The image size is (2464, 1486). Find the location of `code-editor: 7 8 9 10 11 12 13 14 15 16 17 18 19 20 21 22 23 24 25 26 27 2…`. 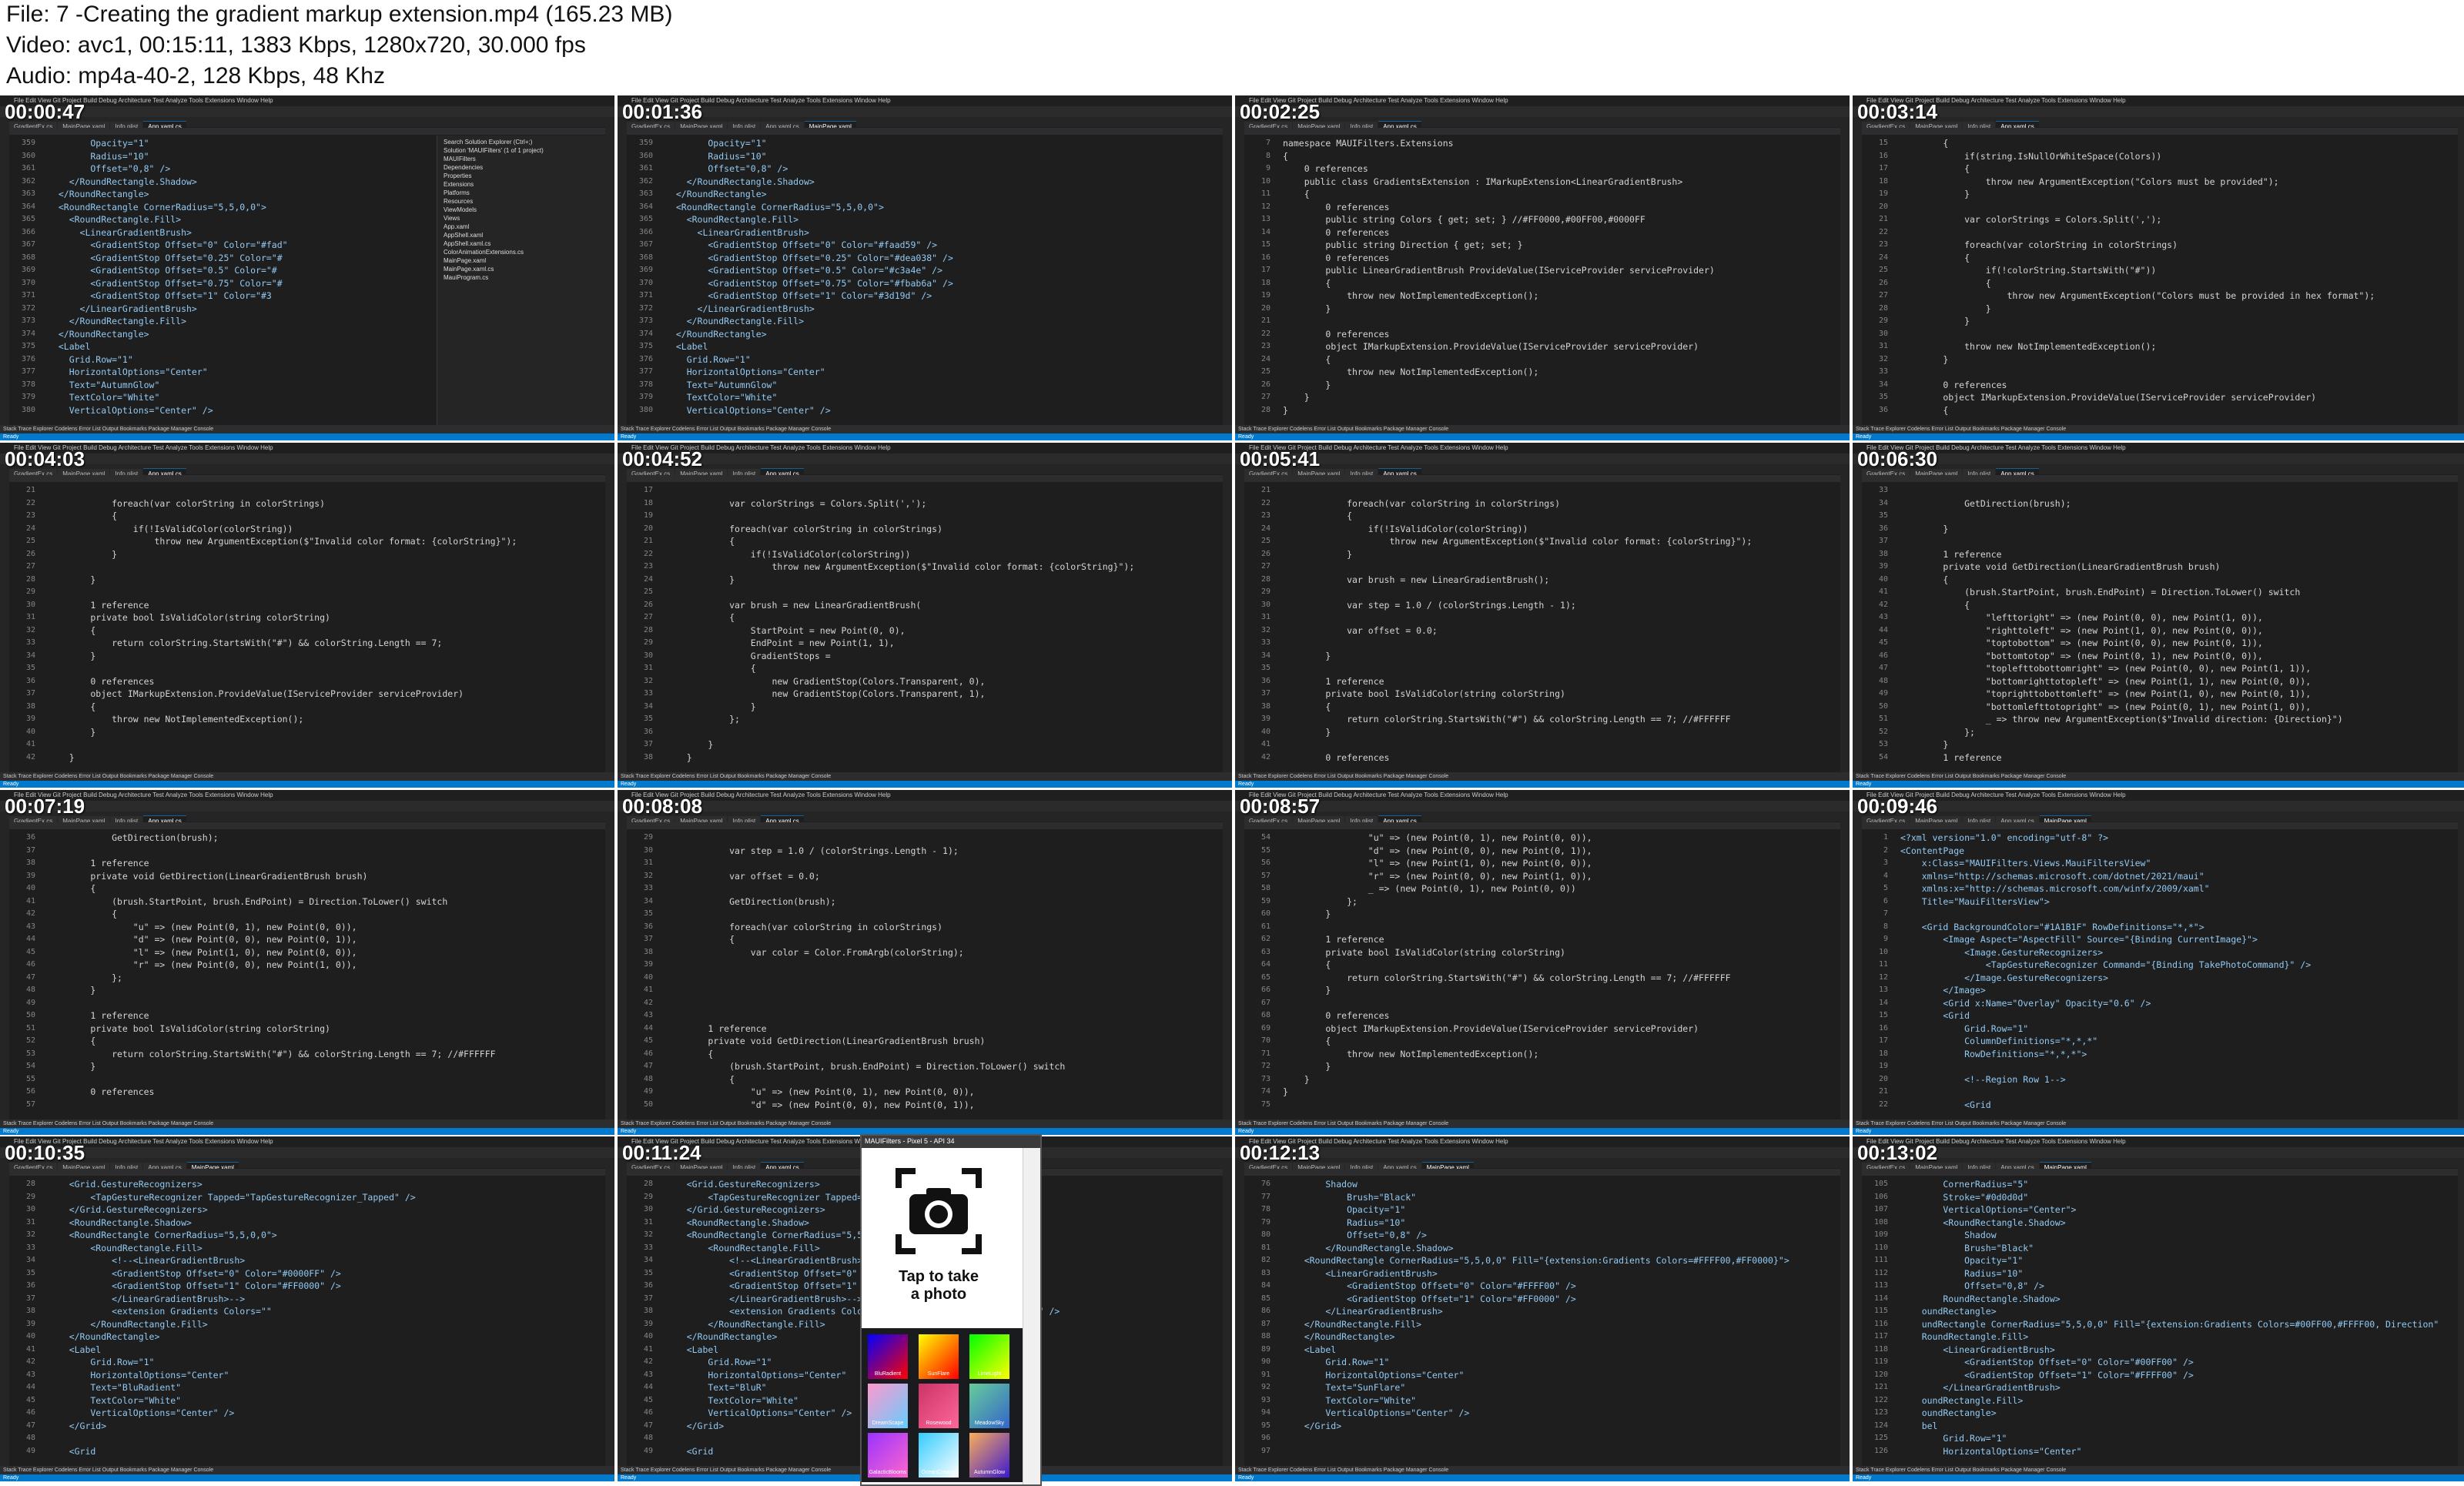

code-editor: 7 8 9 10 11 12 13 14 15 16 17 18 19 20 21 22 23 24 25 26 27 2… is located at coordinates (1542, 280).